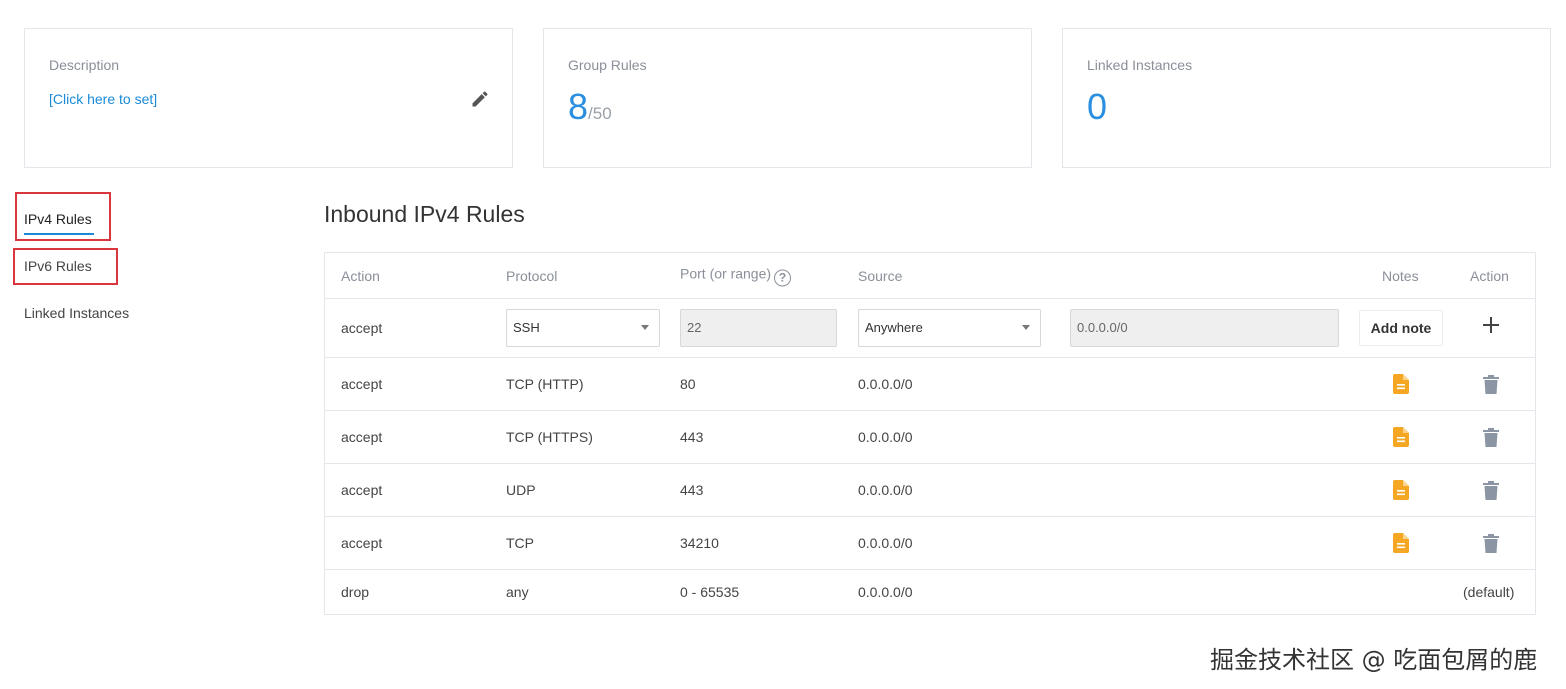 This screenshot has height=689, width=1566. Describe the element at coordinates (930, 437) in the screenshot. I see `table-row: accept TCP (HTTPS) 443 0.0.0.0/0` at that location.